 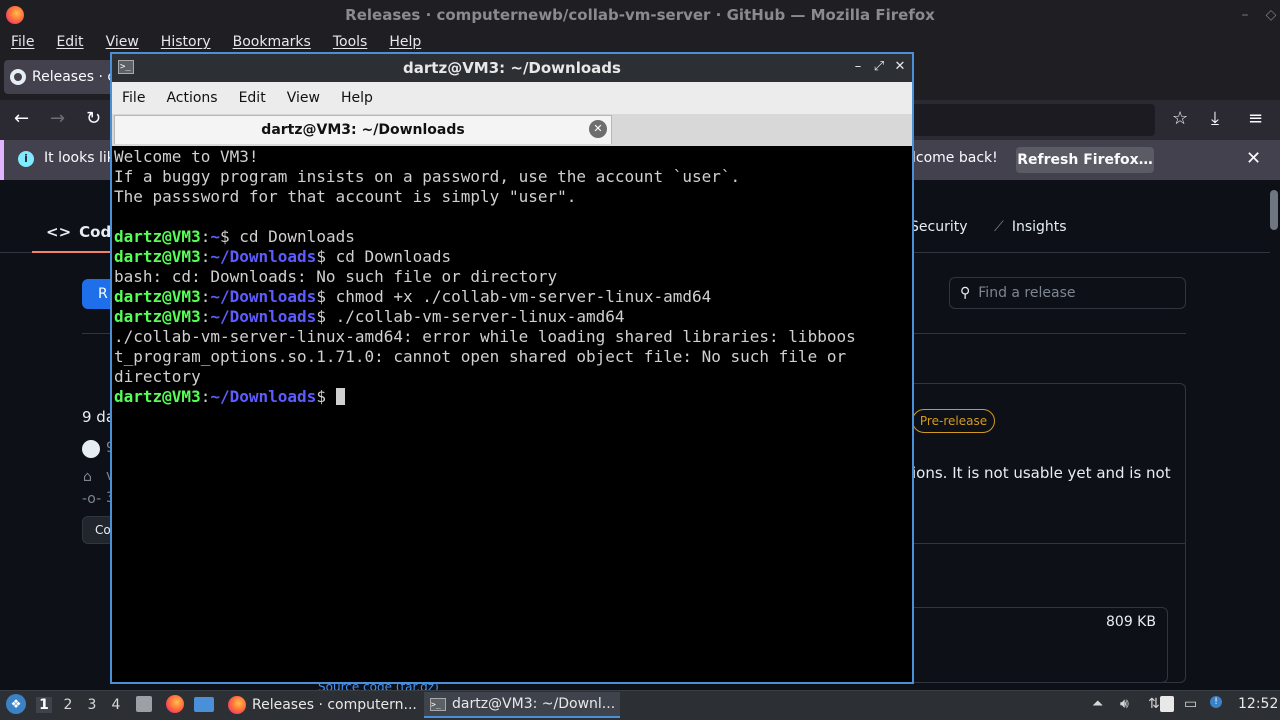 What do you see at coordinates (879, 67) in the screenshot?
I see `maximize-icon: ⤢` at bounding box center [879, 67].